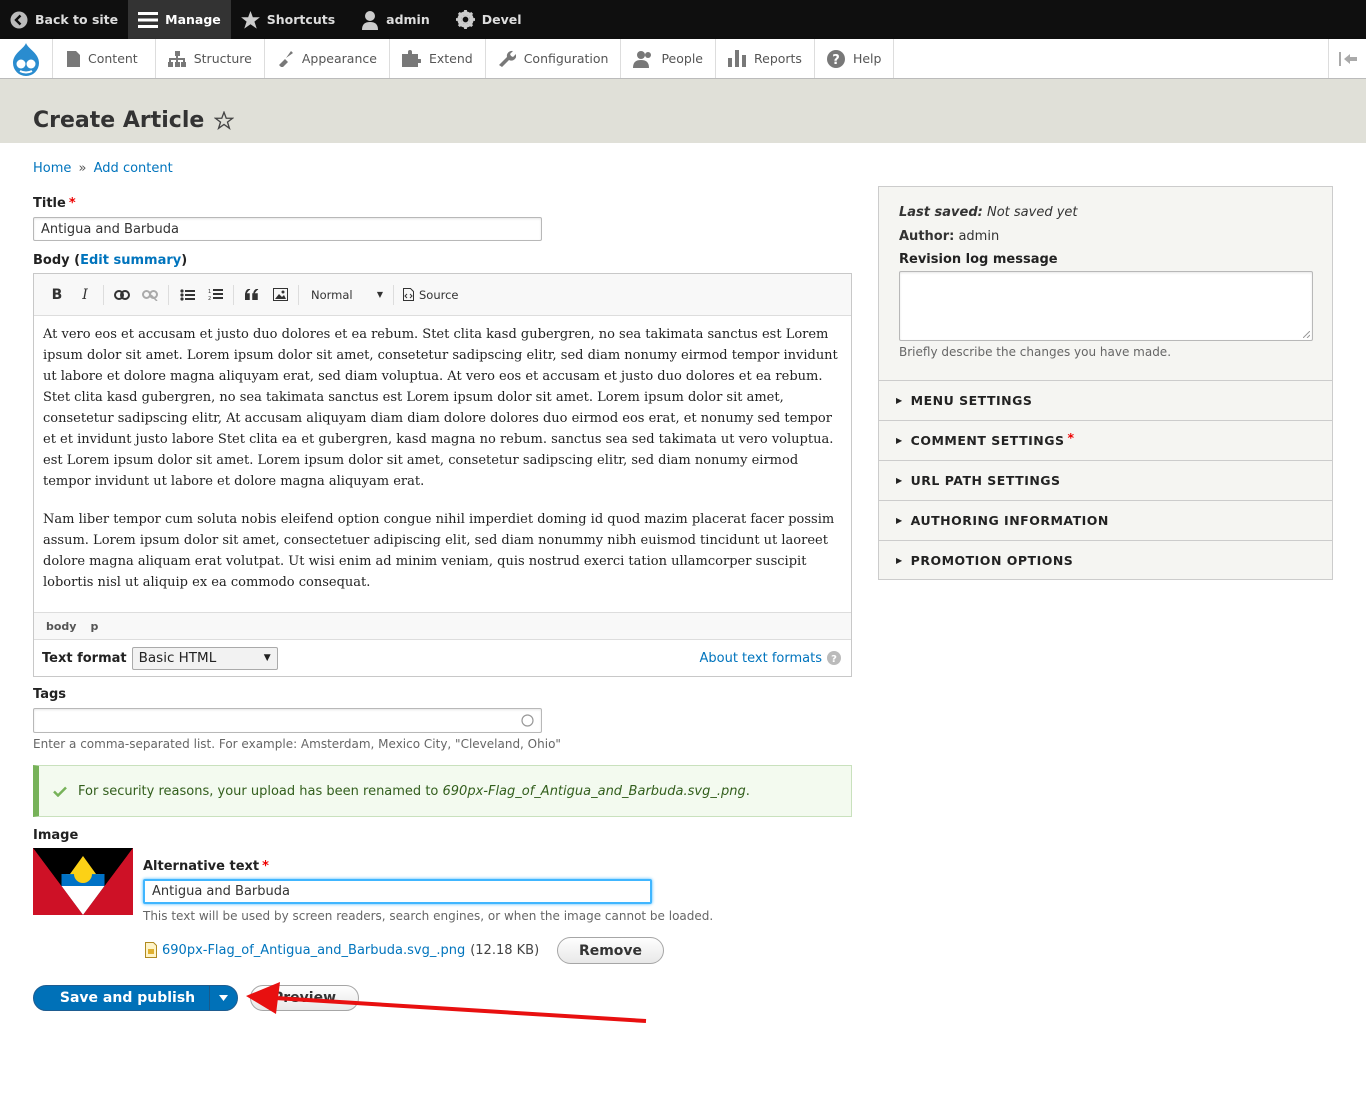 This screenshot has width=1366, height=1105. What do you see at coordinates (85, 295) in the screenshot?
I see `italic-button: I` at bounding box center [85, 295].